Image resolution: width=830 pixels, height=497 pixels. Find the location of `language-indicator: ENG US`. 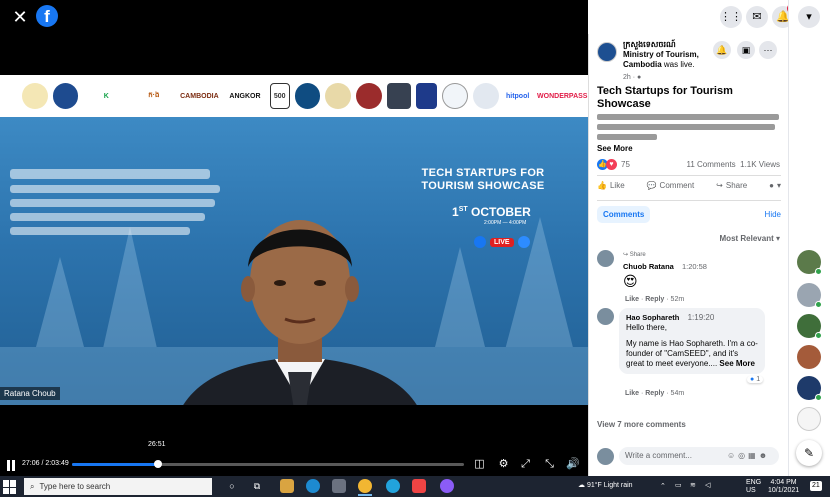

language-indicator: ENG US is located at coordinates (753, 487).